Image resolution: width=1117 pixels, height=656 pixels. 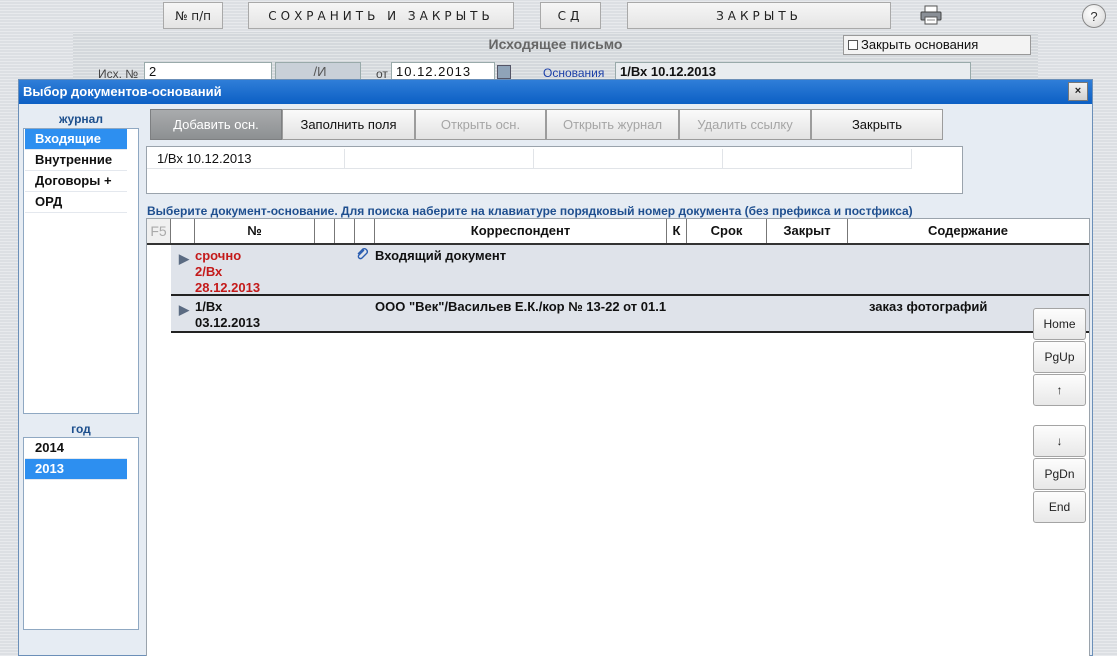 I want to click on f5-refresh-button: F5, so click(x=159, y=231).